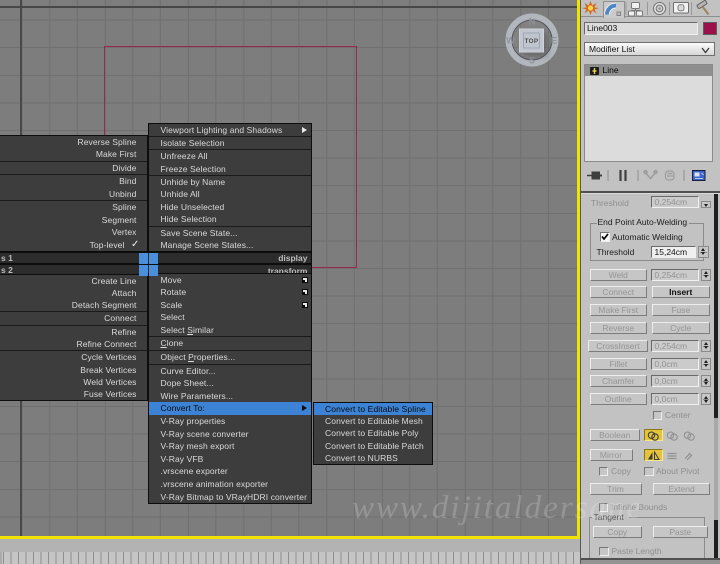  I want to click on svg-text: W, so click(510, 41).